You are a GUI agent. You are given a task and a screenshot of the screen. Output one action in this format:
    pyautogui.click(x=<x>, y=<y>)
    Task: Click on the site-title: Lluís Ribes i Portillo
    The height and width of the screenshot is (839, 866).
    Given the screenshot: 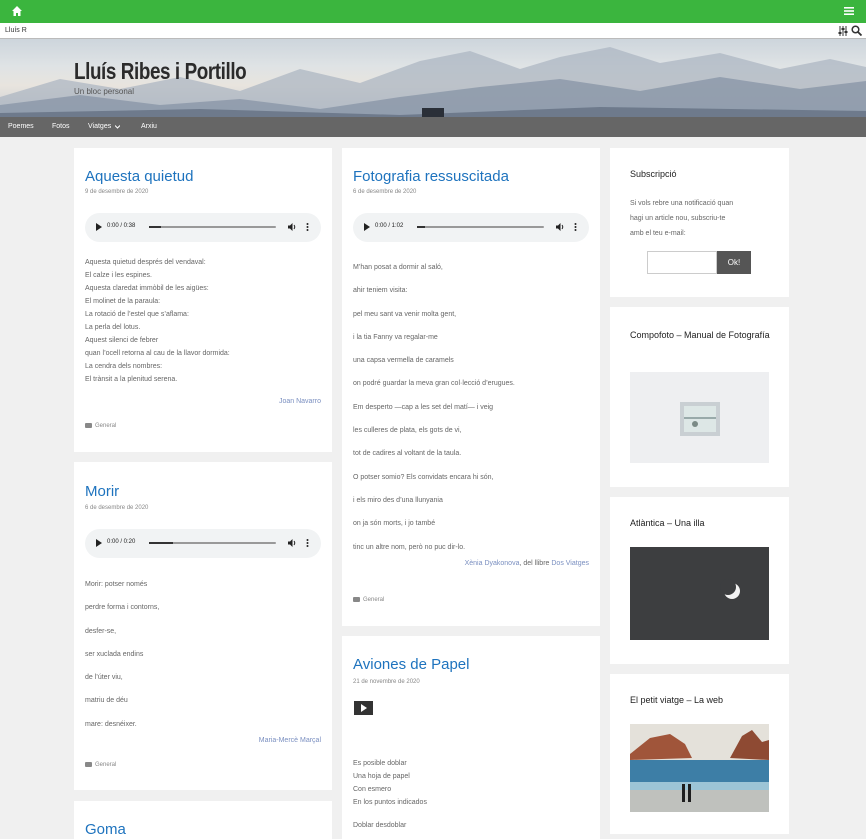 What is the action you would take?
    pyautogui.click(x=160, y=71)
    